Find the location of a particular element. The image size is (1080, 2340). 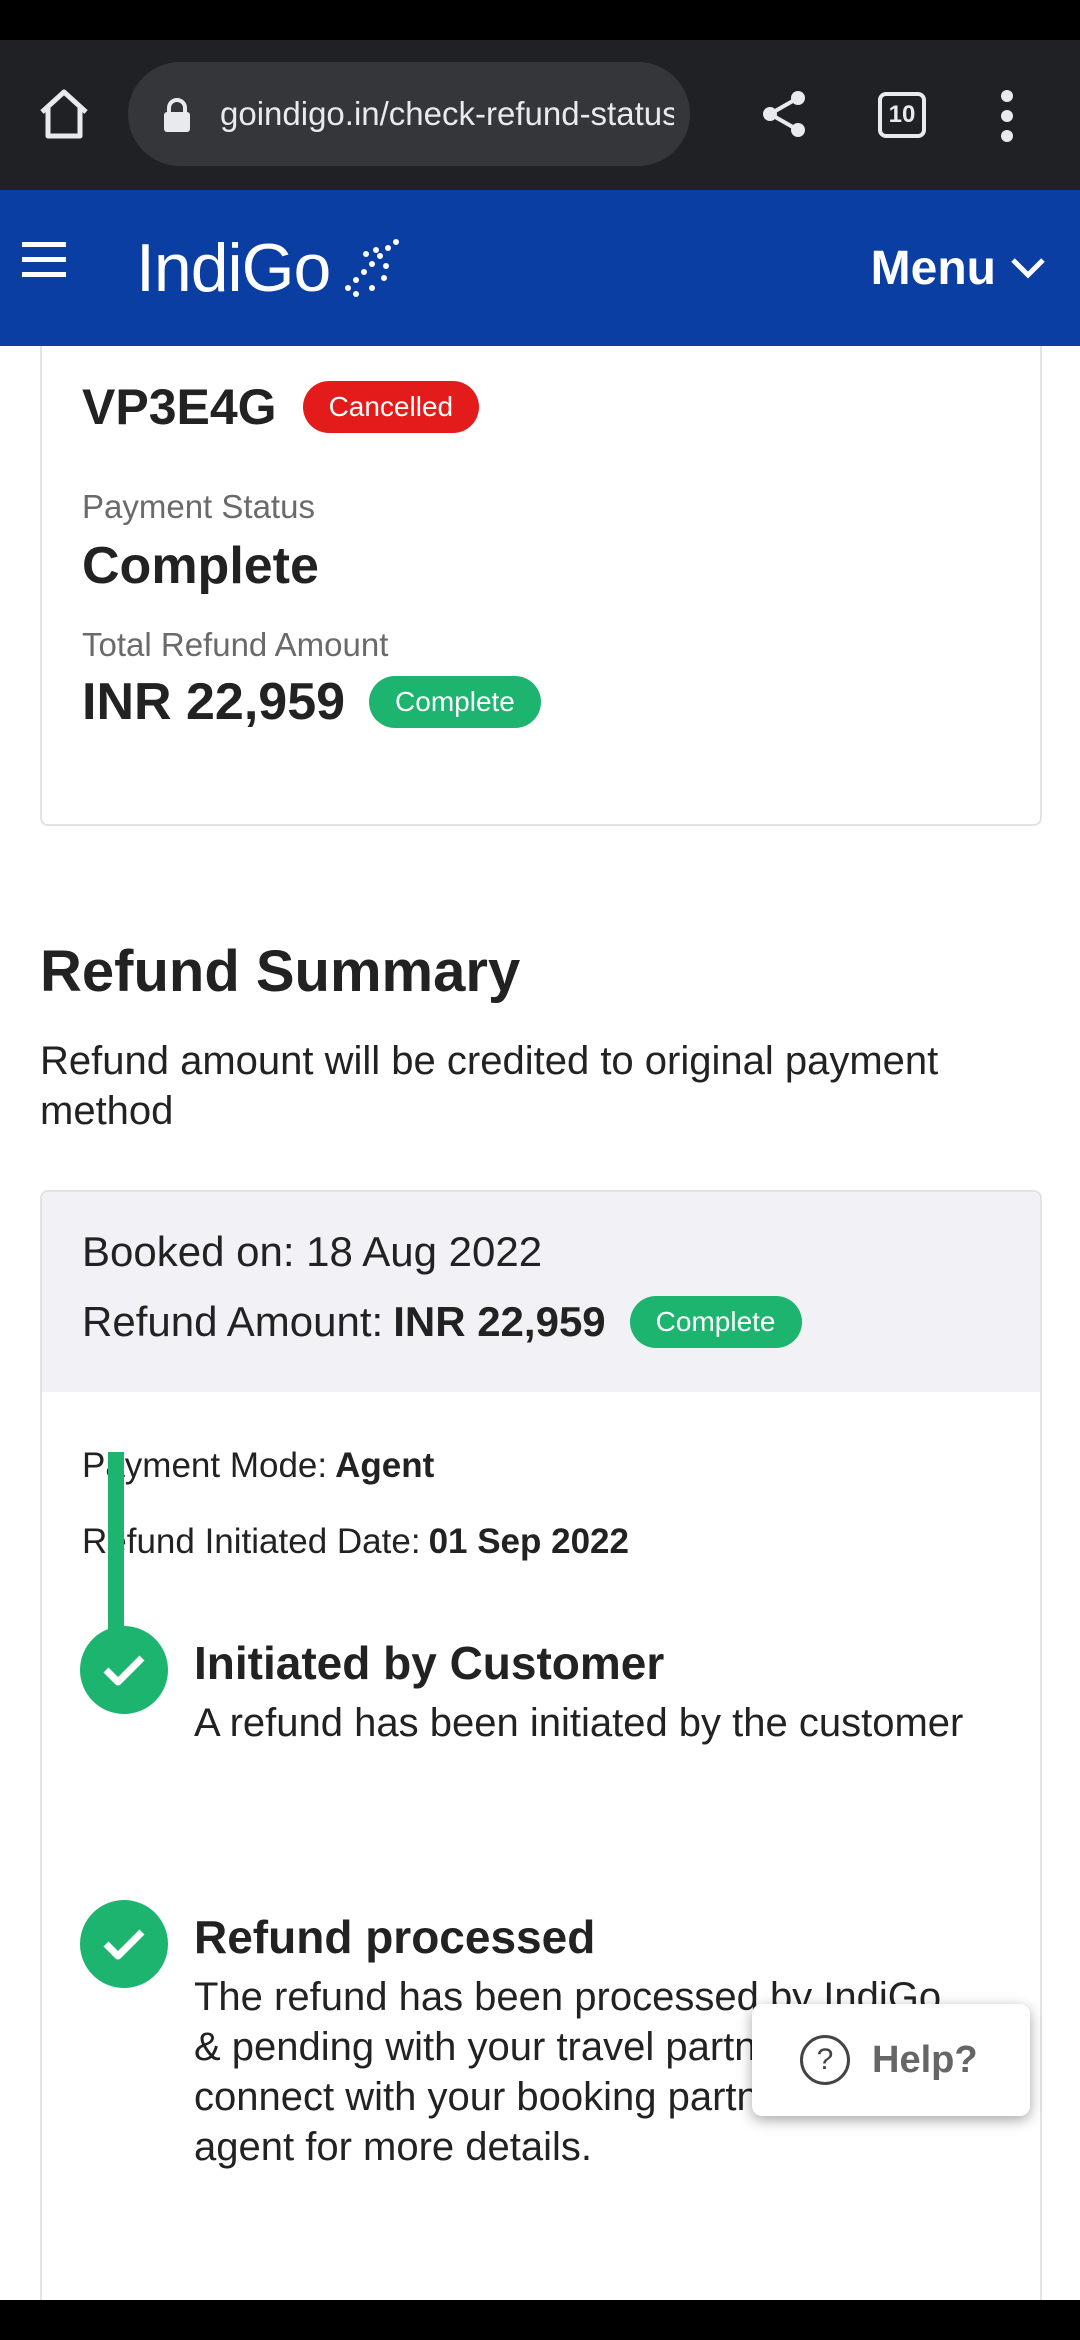

timeline-step-title: Initiated by Customer is located at coordinates (429, 1663).